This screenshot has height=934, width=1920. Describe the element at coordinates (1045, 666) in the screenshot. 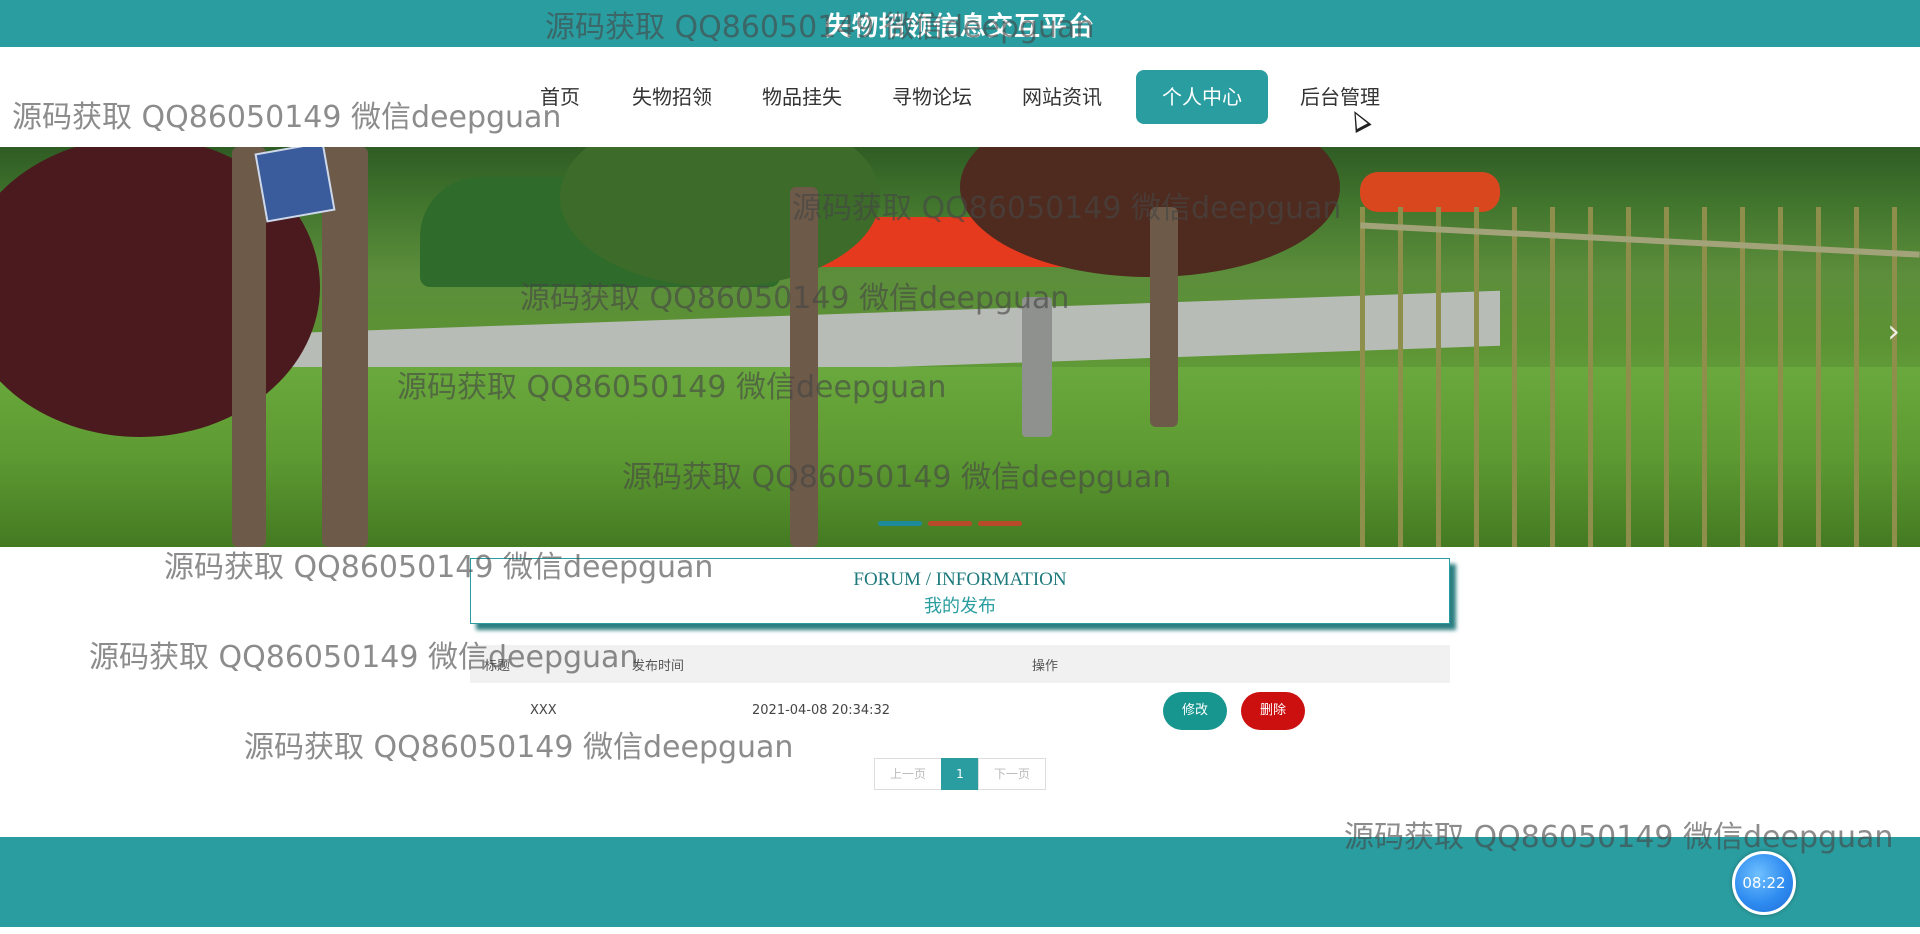

I see `column-header-actions: 操作` at that location.